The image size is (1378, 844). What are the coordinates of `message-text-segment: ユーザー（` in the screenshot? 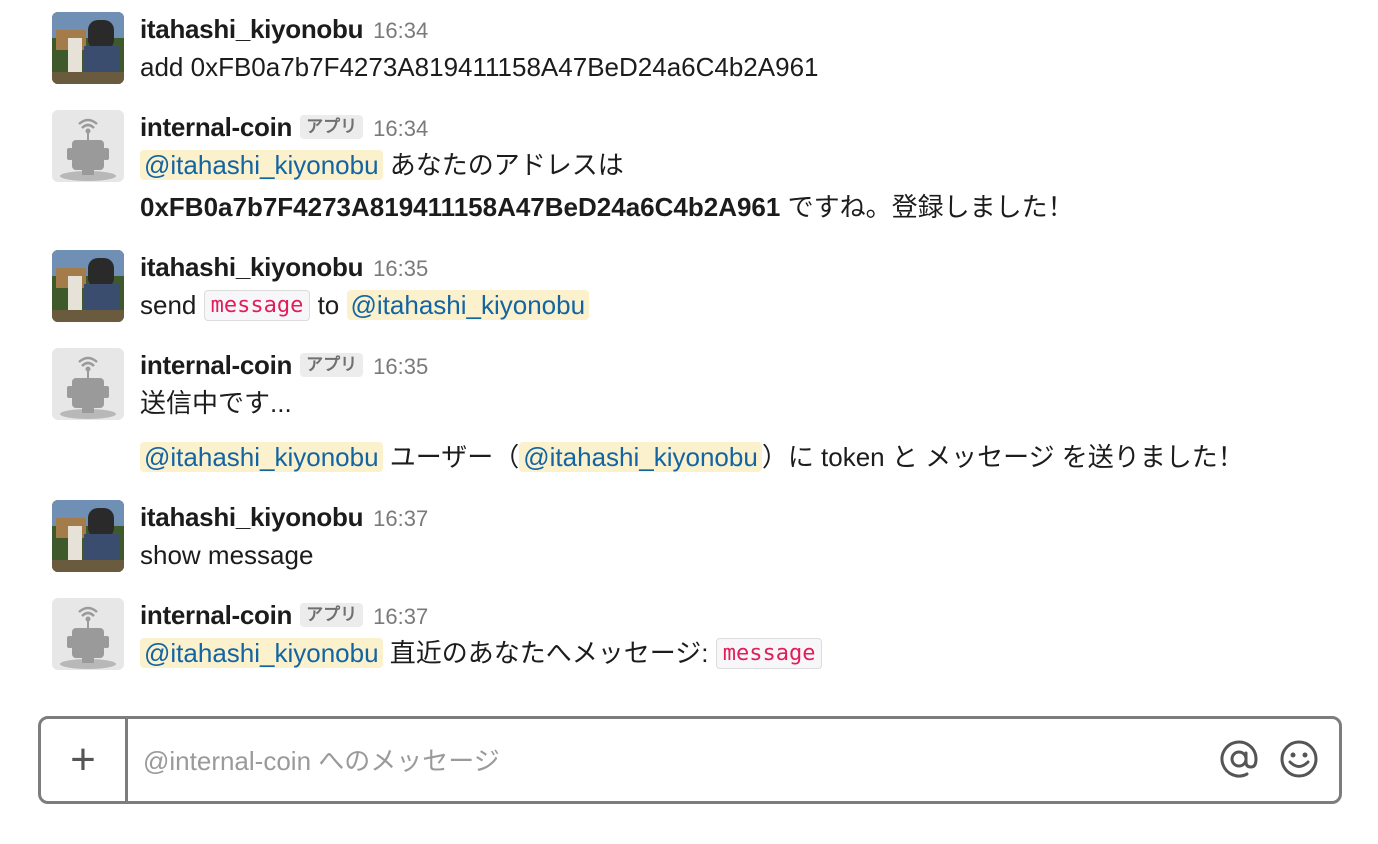 It's located at (454, 457).